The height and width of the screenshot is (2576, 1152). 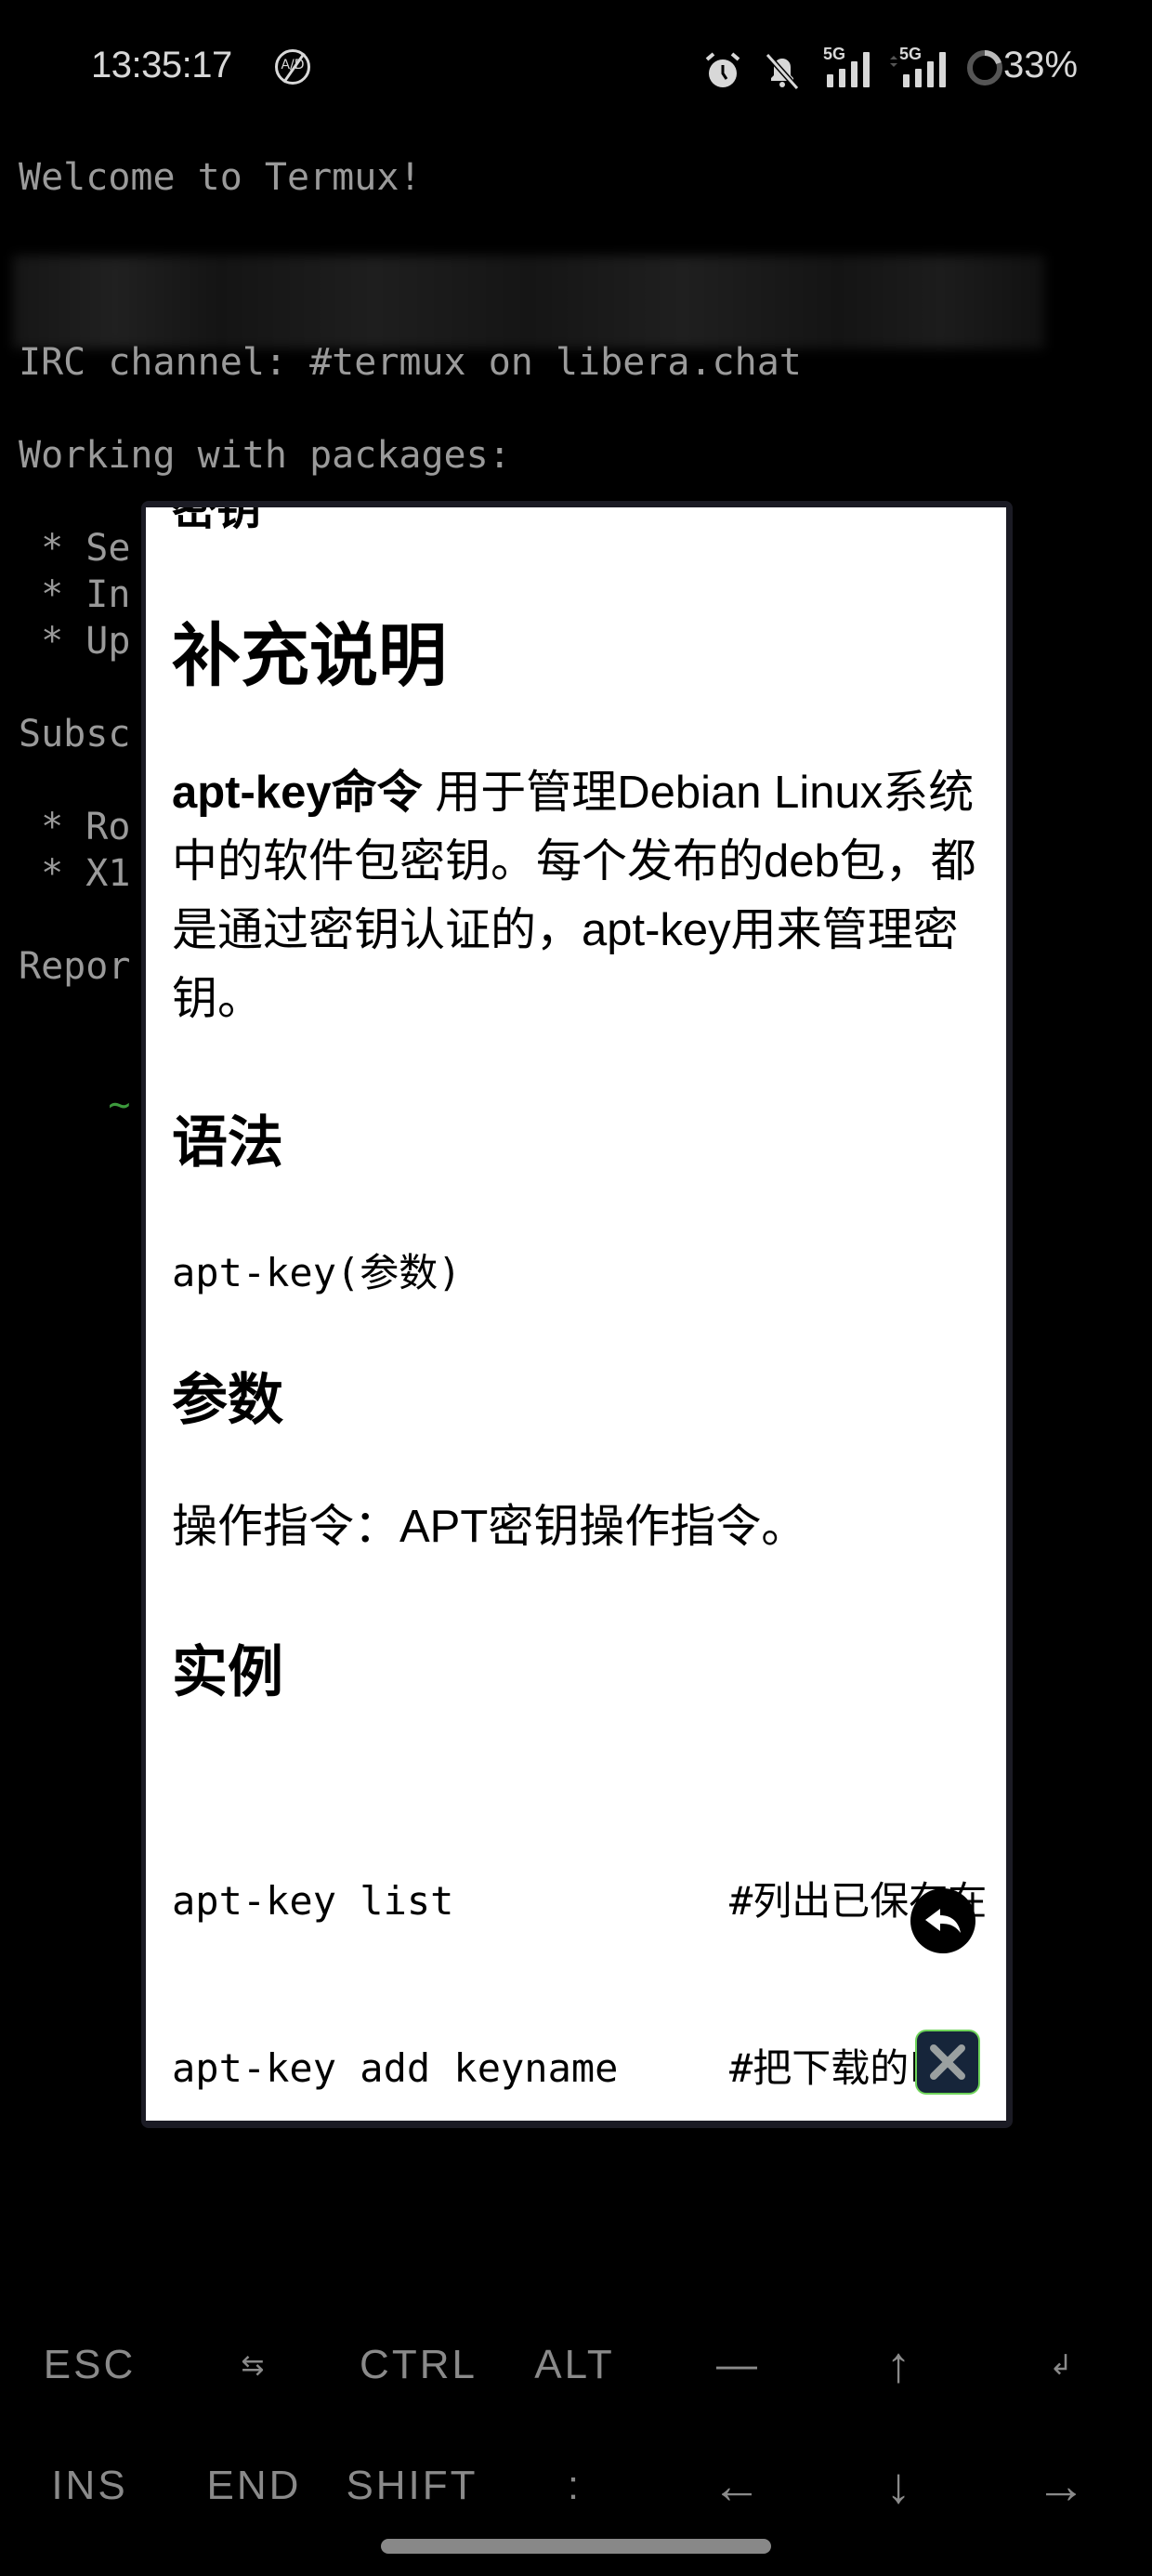 What do you see at coordinates (227, 1672) in the screenshot?
I see `heading-examples: 实例` at bounding box center [227, 1672].